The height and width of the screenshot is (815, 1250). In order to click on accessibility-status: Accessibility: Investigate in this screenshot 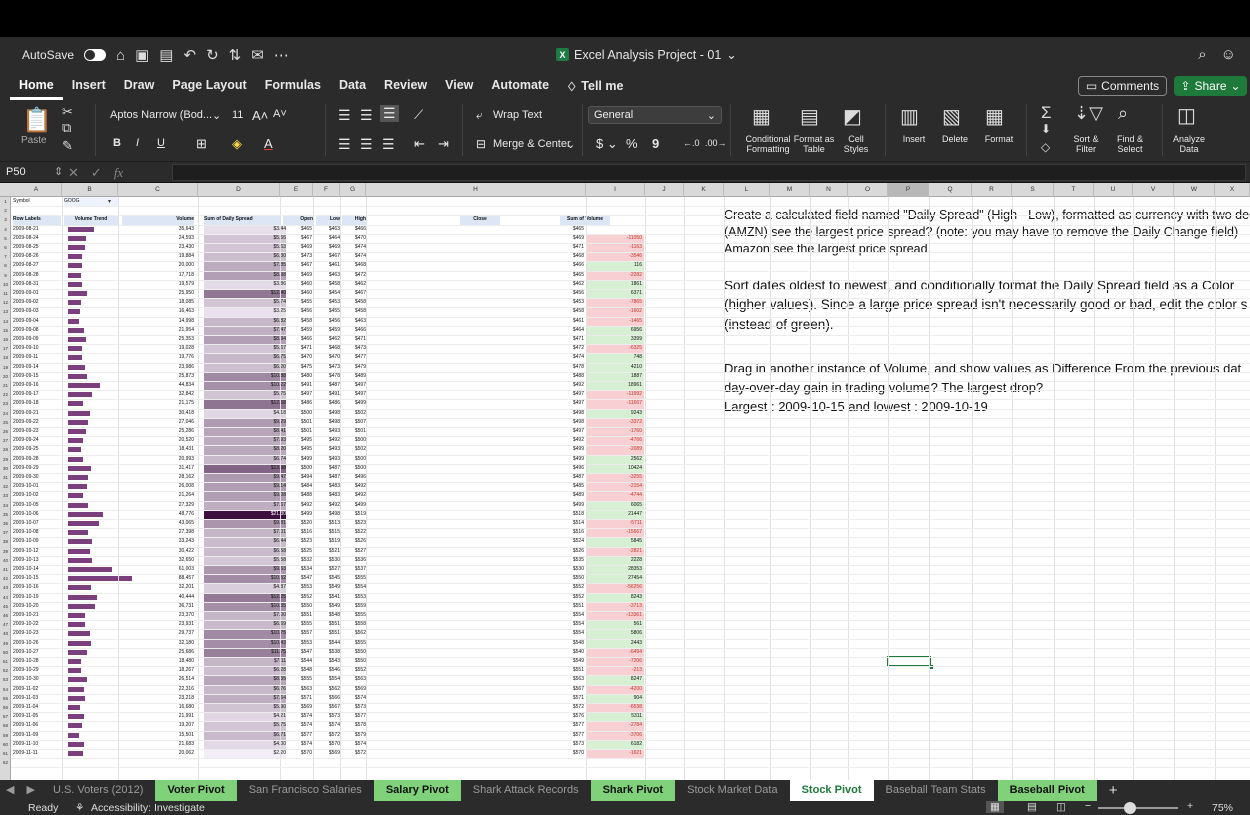, I will do `click(148, 808)`.